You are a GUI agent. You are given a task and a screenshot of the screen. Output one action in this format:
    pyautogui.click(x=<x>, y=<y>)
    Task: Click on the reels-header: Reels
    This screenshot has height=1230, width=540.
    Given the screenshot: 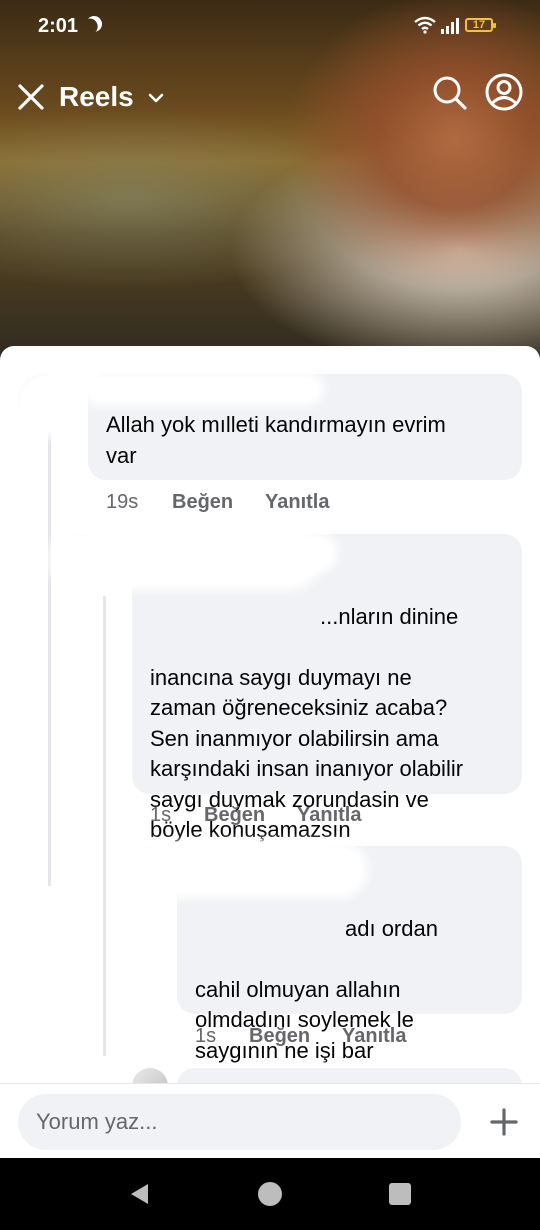 What is the action you would take?
    pyautogui.click(x=270, y=98)
    